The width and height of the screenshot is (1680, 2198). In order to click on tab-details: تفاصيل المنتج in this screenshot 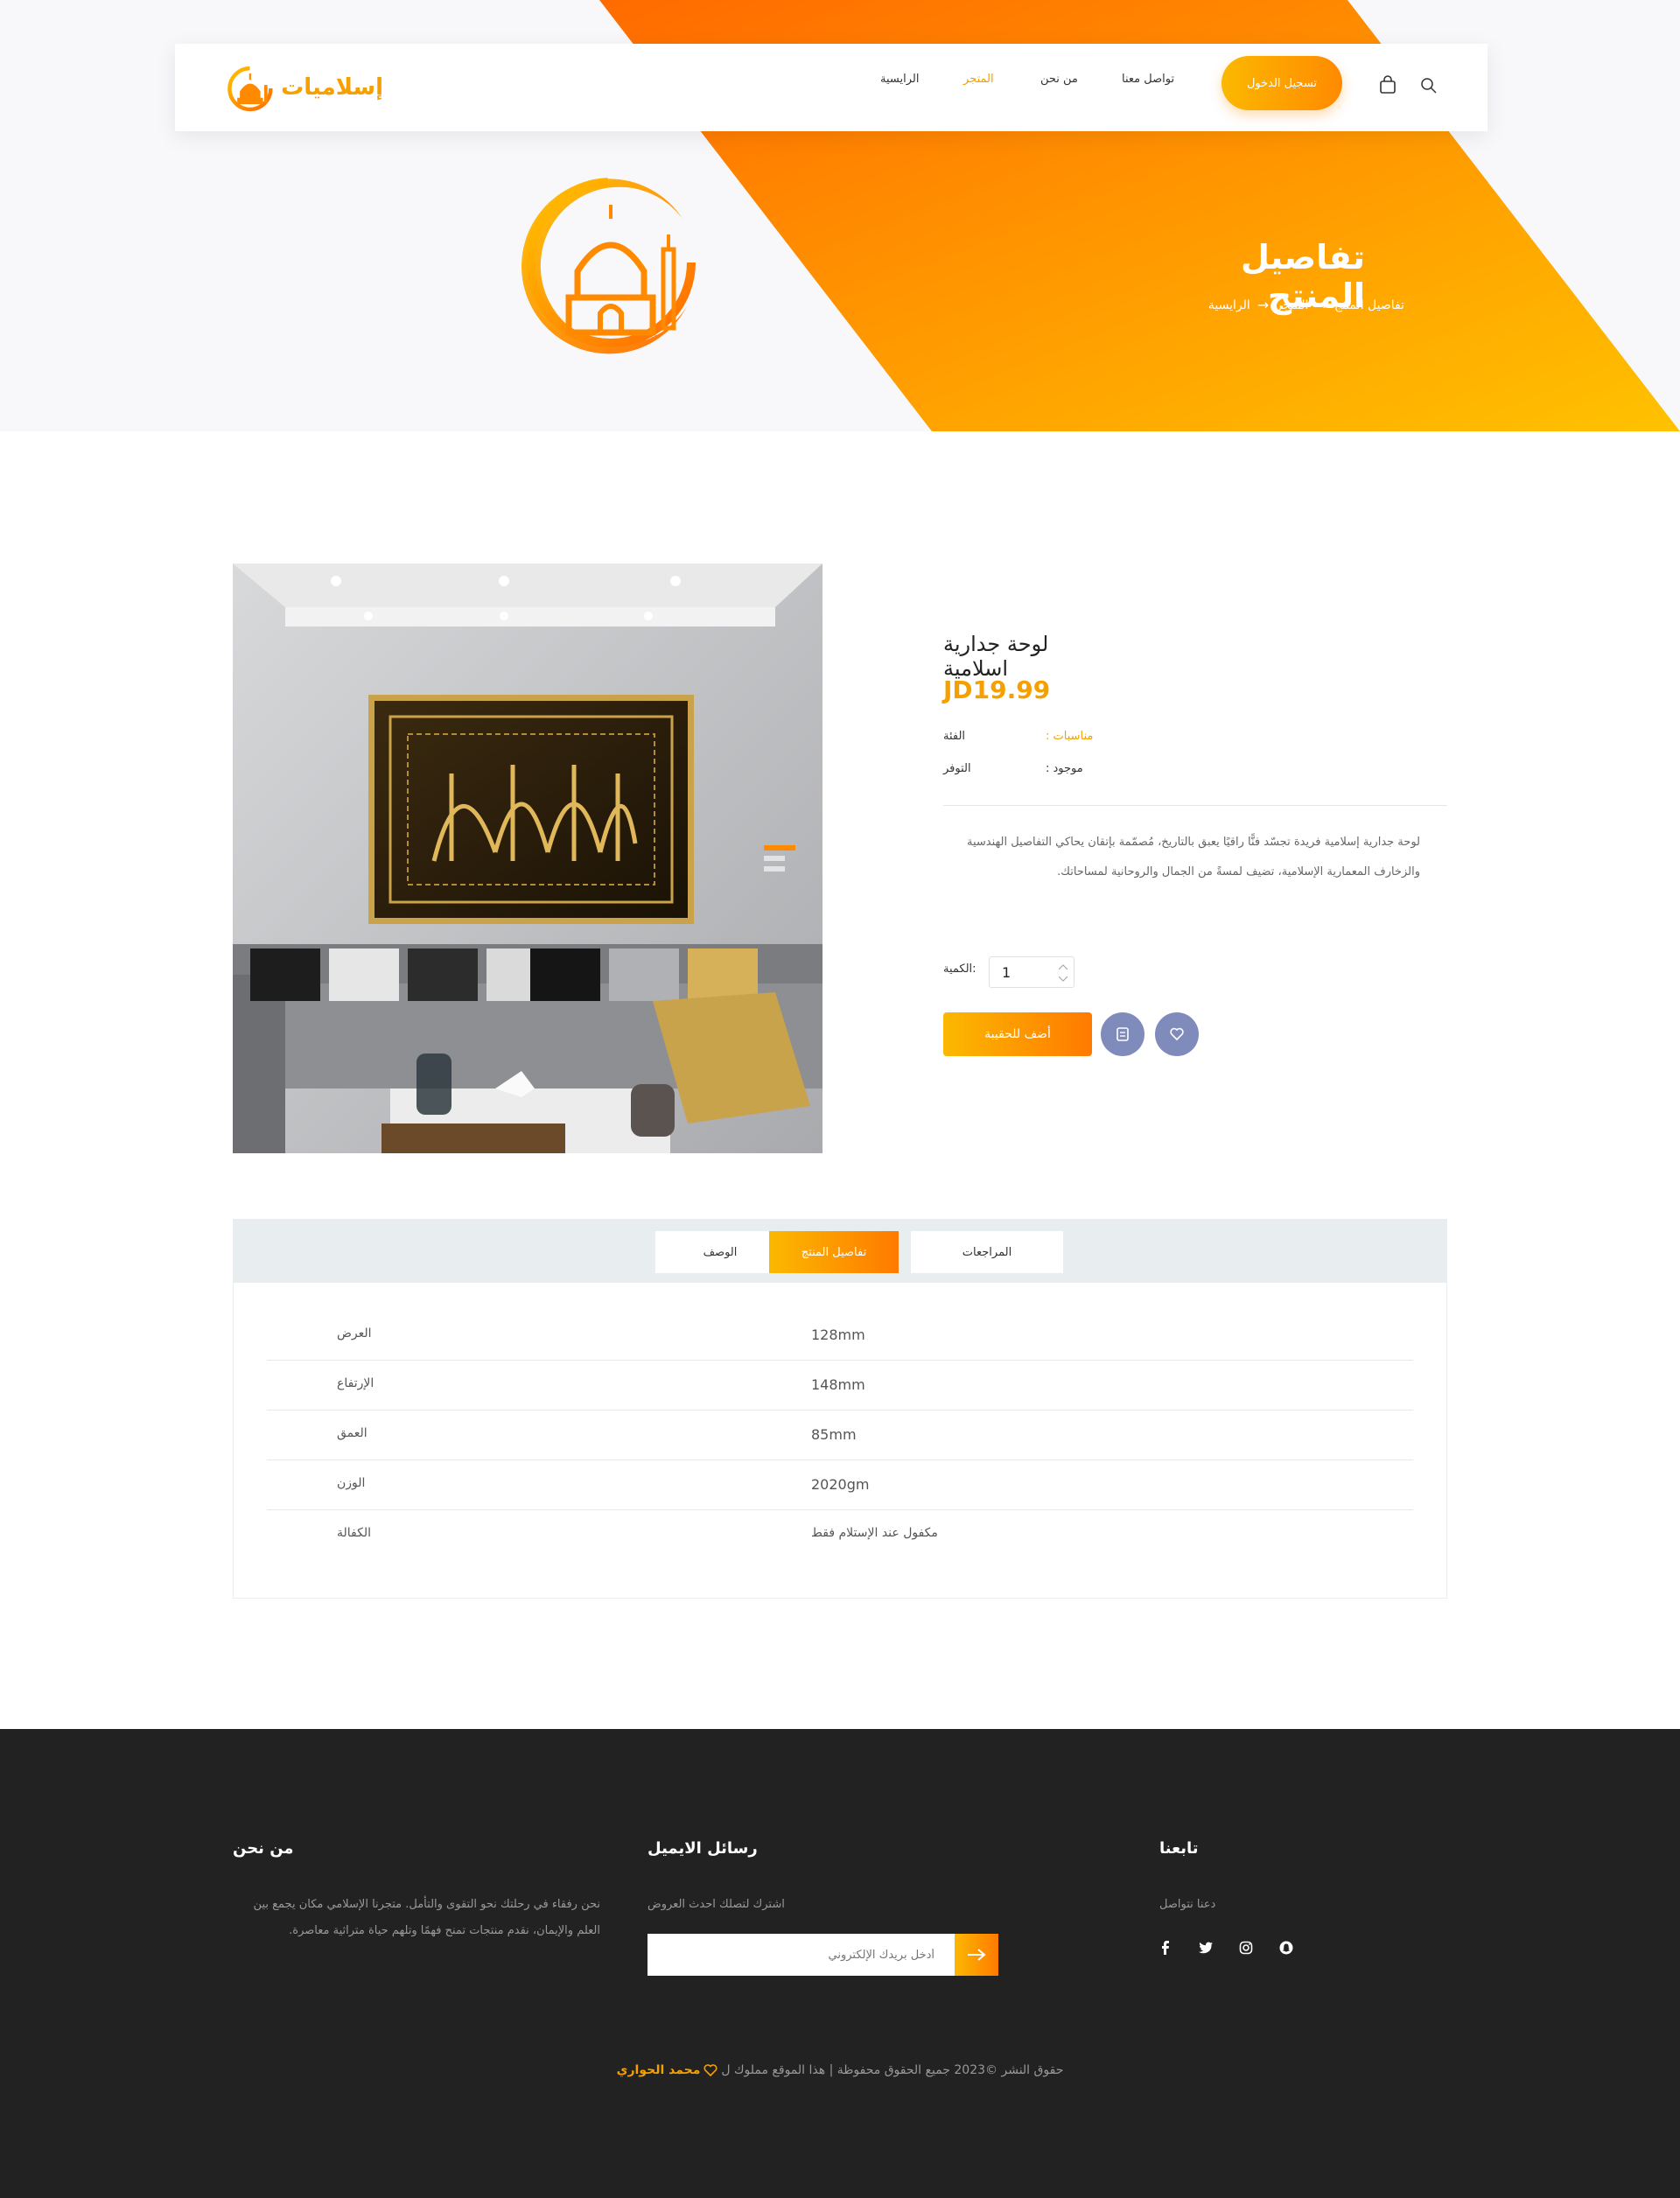, I will do `click(834, 1252)`.